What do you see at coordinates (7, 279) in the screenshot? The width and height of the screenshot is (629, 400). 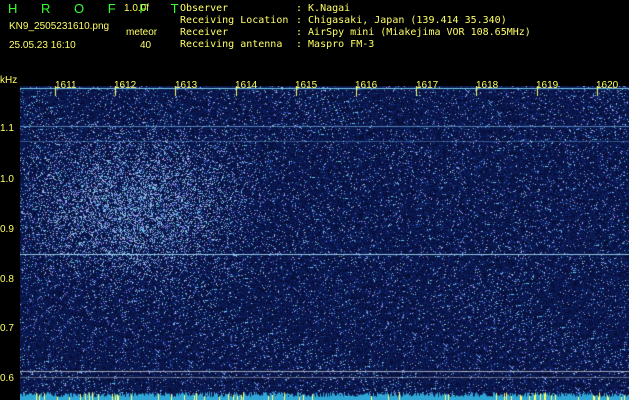 I see `y-tick-0.8: 0.8` at bounding box center [7, 279].